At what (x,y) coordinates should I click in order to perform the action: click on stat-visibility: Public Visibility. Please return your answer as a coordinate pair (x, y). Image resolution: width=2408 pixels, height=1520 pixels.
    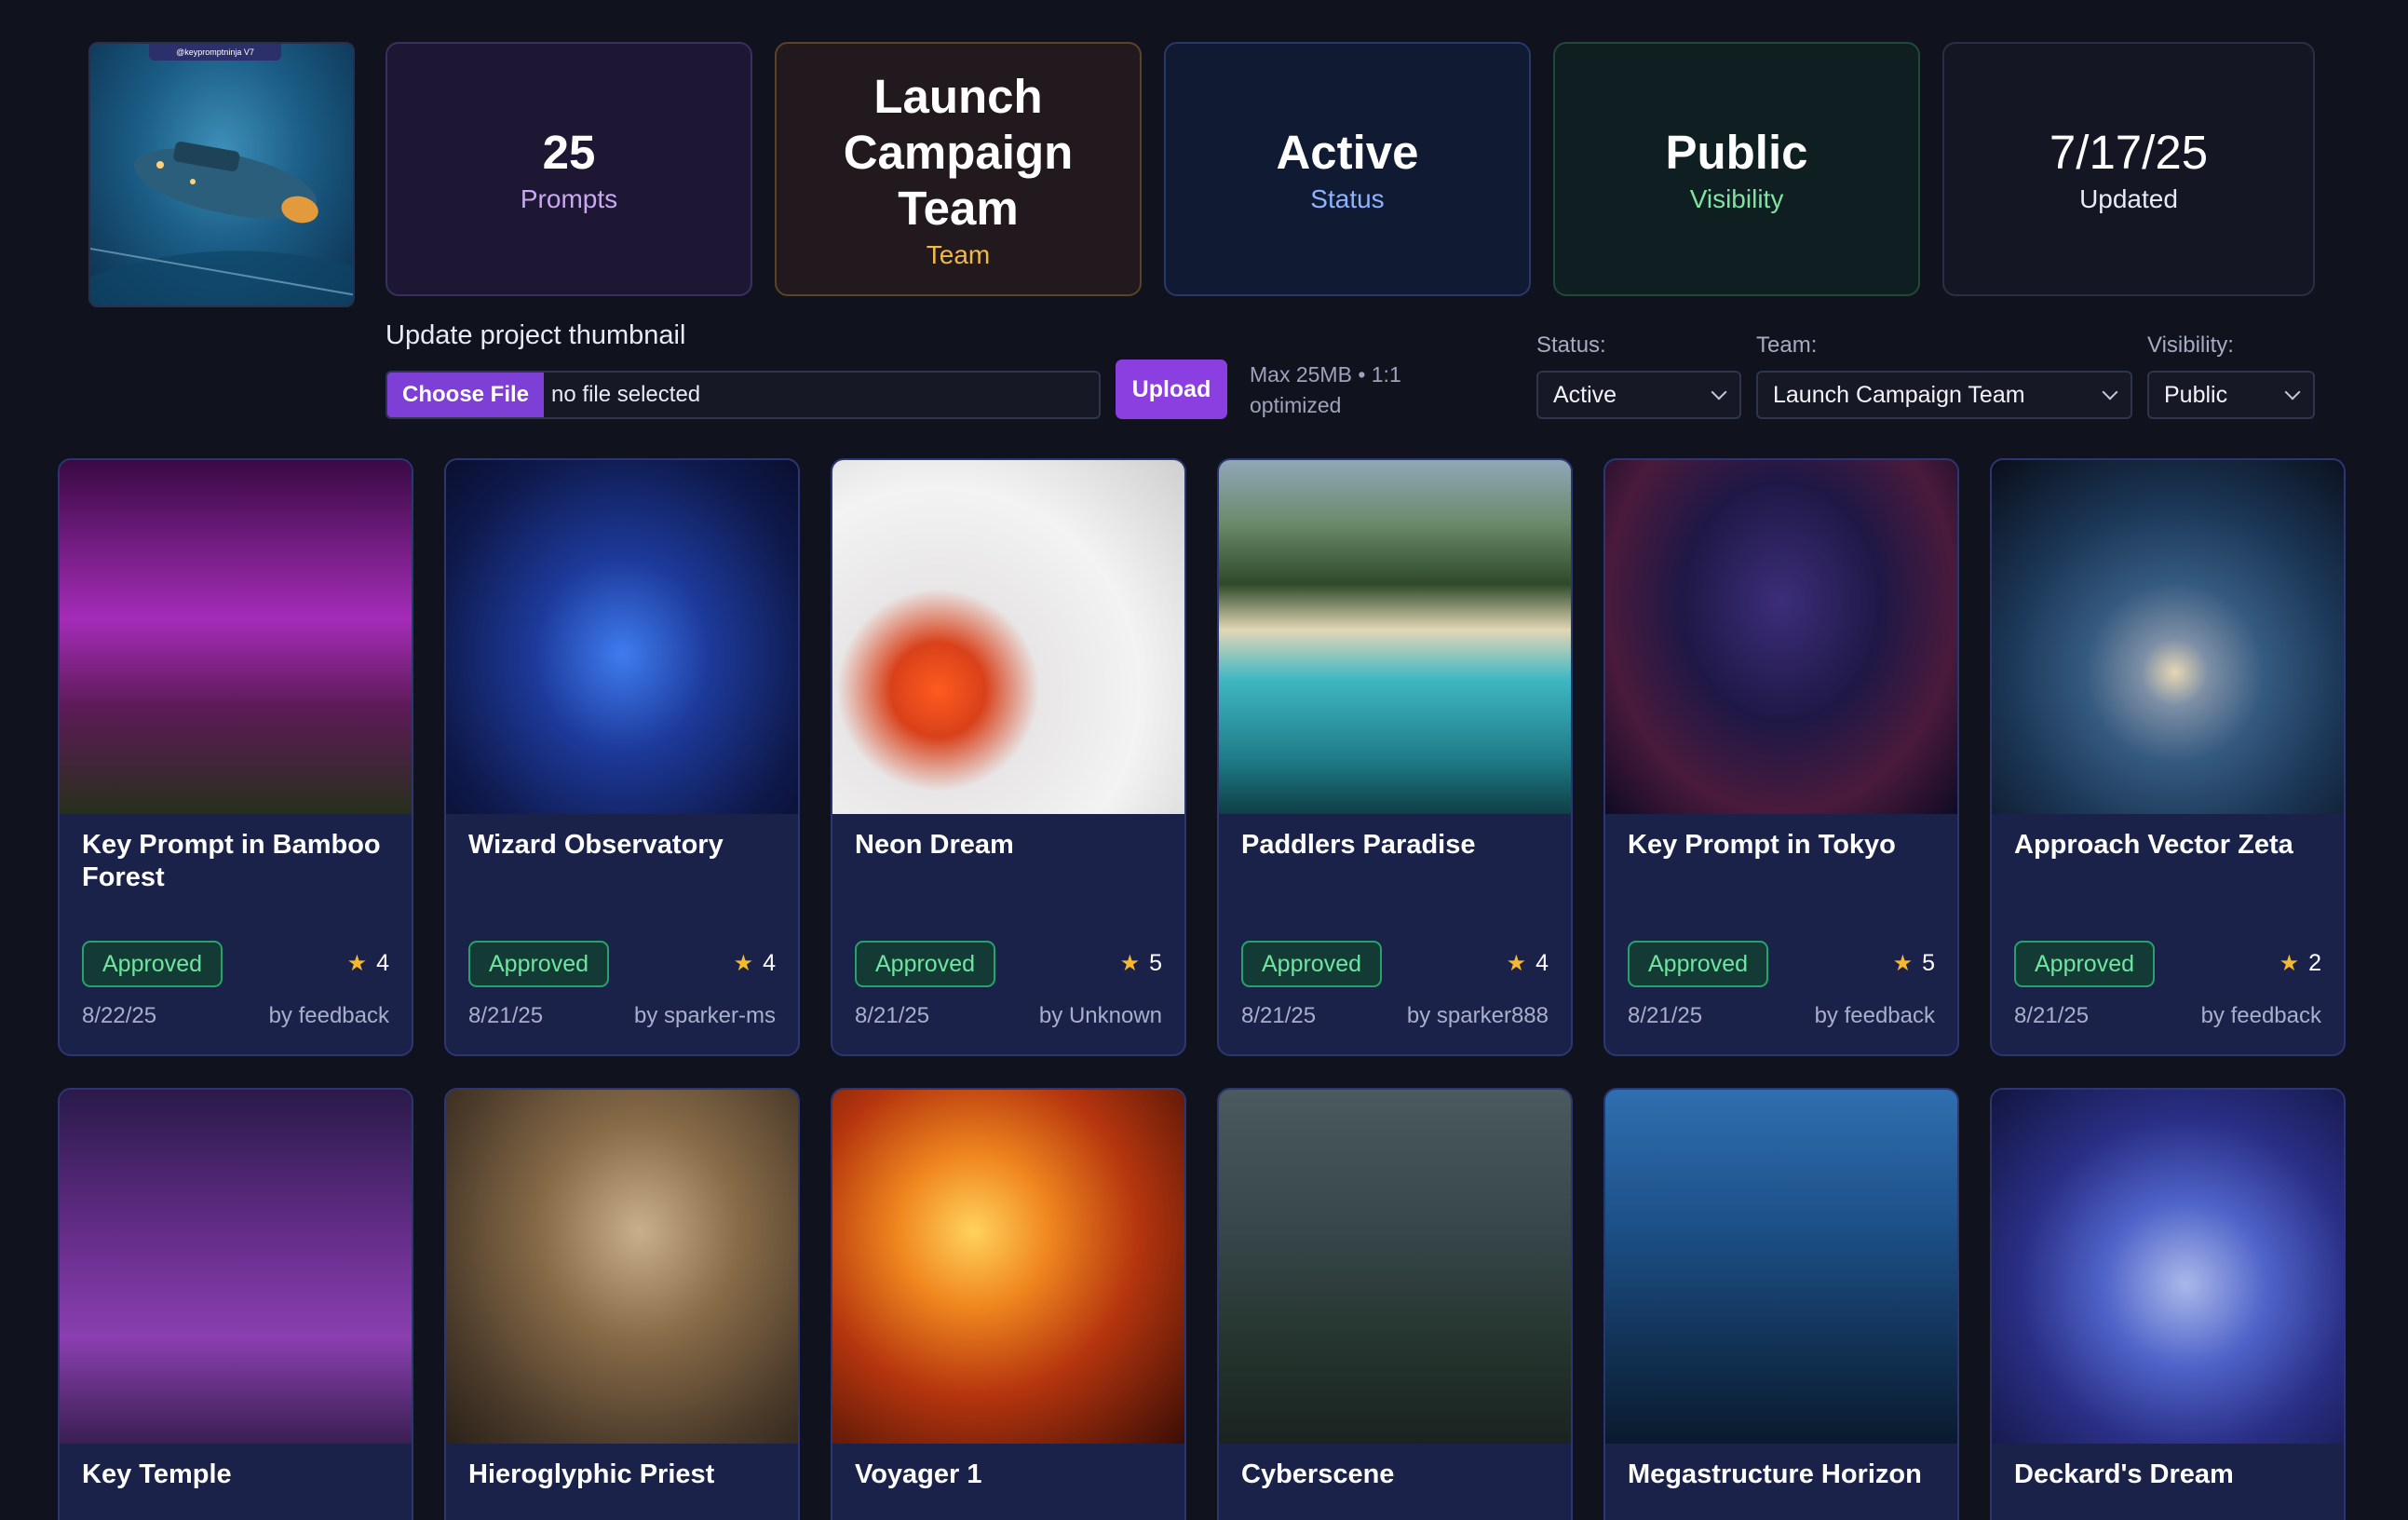
    Looking at the image, I should click on (1736, 169).